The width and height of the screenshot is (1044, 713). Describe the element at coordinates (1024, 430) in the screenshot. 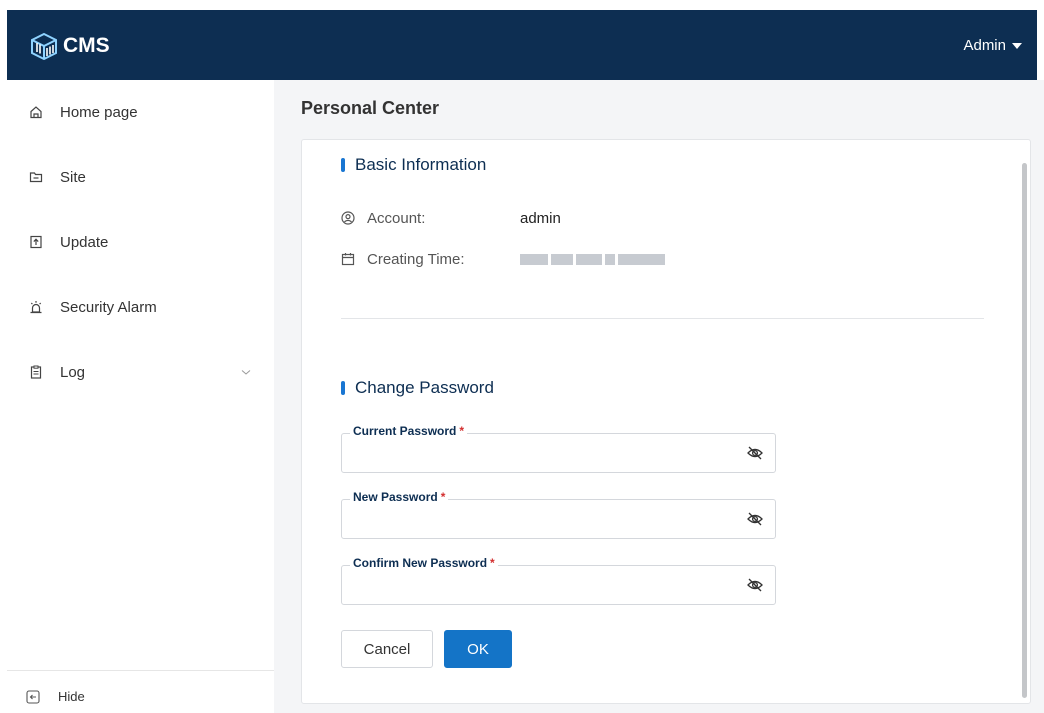

I see `content-scrollbar` at that location.